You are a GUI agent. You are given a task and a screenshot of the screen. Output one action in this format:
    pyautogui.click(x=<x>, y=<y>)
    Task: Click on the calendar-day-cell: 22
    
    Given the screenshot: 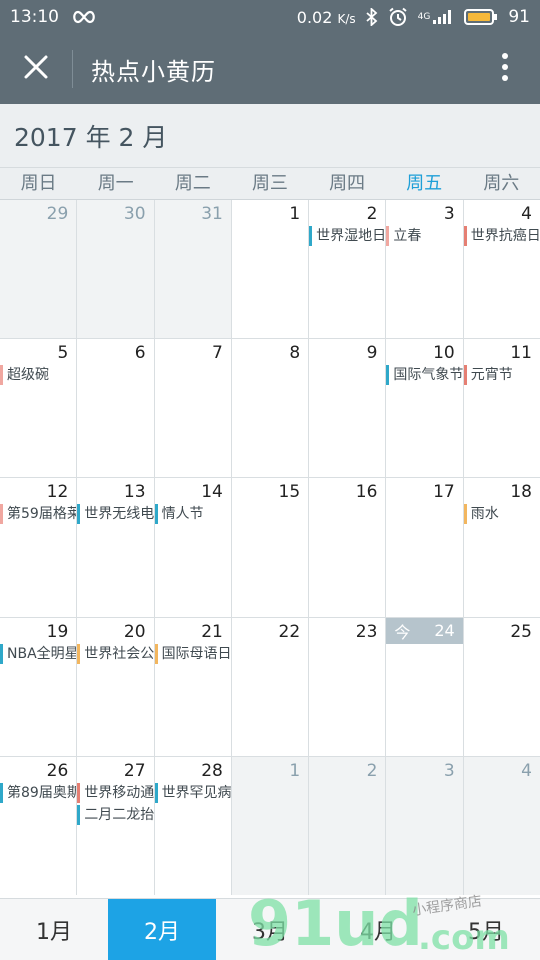 What is the action you would take?
    pyautogui.click(x=270, y=686)
    